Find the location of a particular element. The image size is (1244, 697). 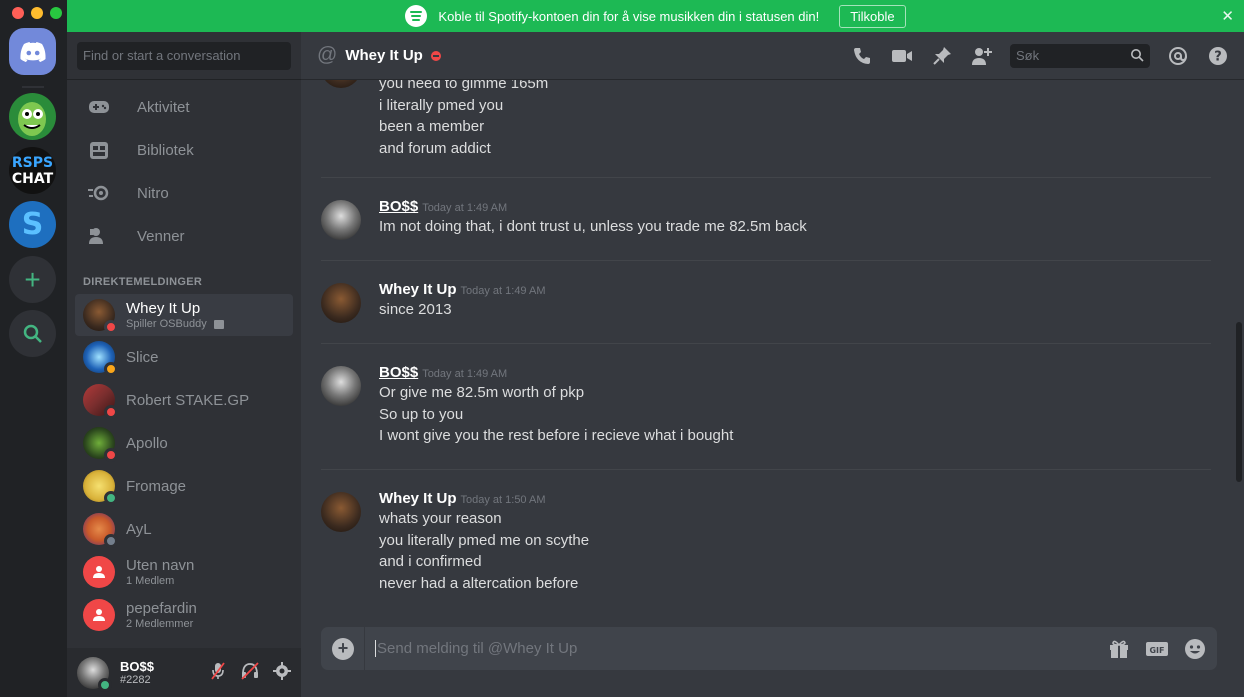

sidebar-divider is located at coordinates (184, 79).